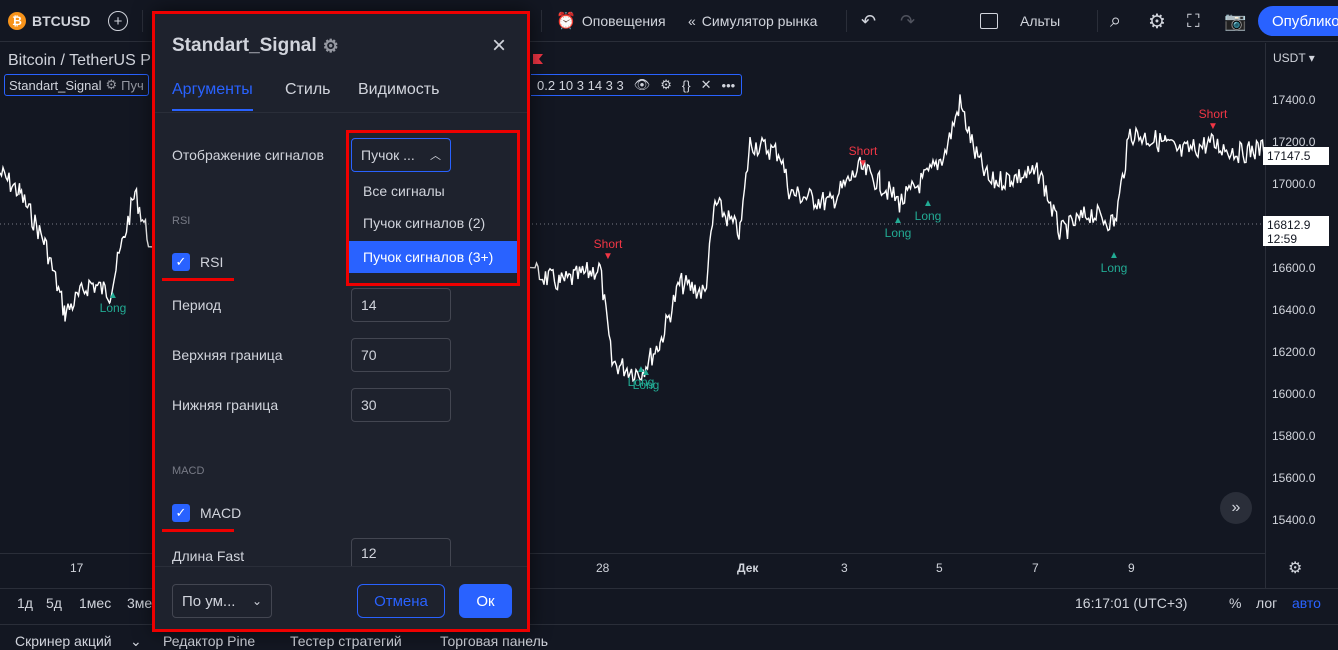  I want to click on interval-5d: 5д, so click(54, 603).